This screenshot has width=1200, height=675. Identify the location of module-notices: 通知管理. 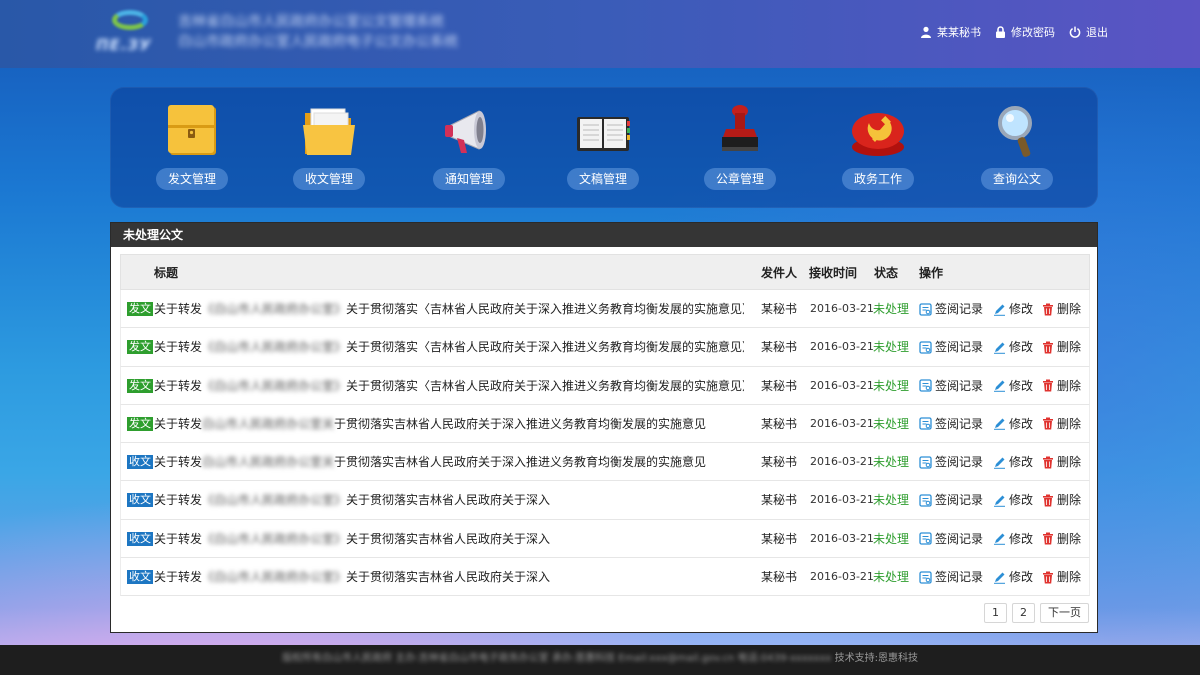
(469, 151).